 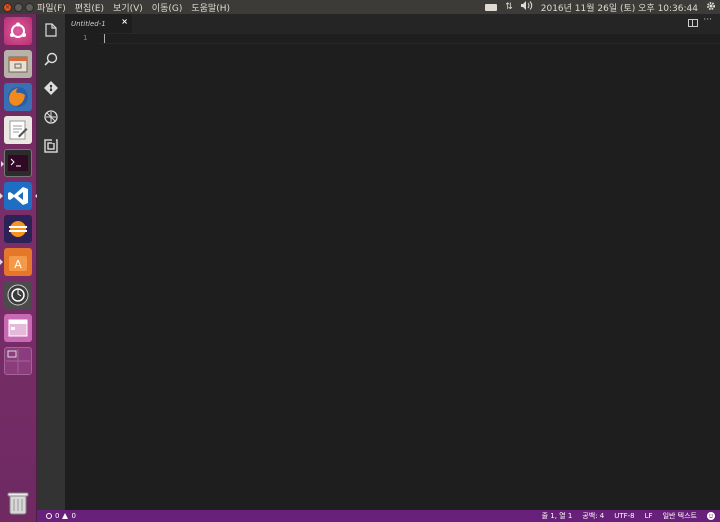 What do you see at coordinates (73, 516) in the screenshot?
I see `warning-count: 0` at bounding box center [73, 516].